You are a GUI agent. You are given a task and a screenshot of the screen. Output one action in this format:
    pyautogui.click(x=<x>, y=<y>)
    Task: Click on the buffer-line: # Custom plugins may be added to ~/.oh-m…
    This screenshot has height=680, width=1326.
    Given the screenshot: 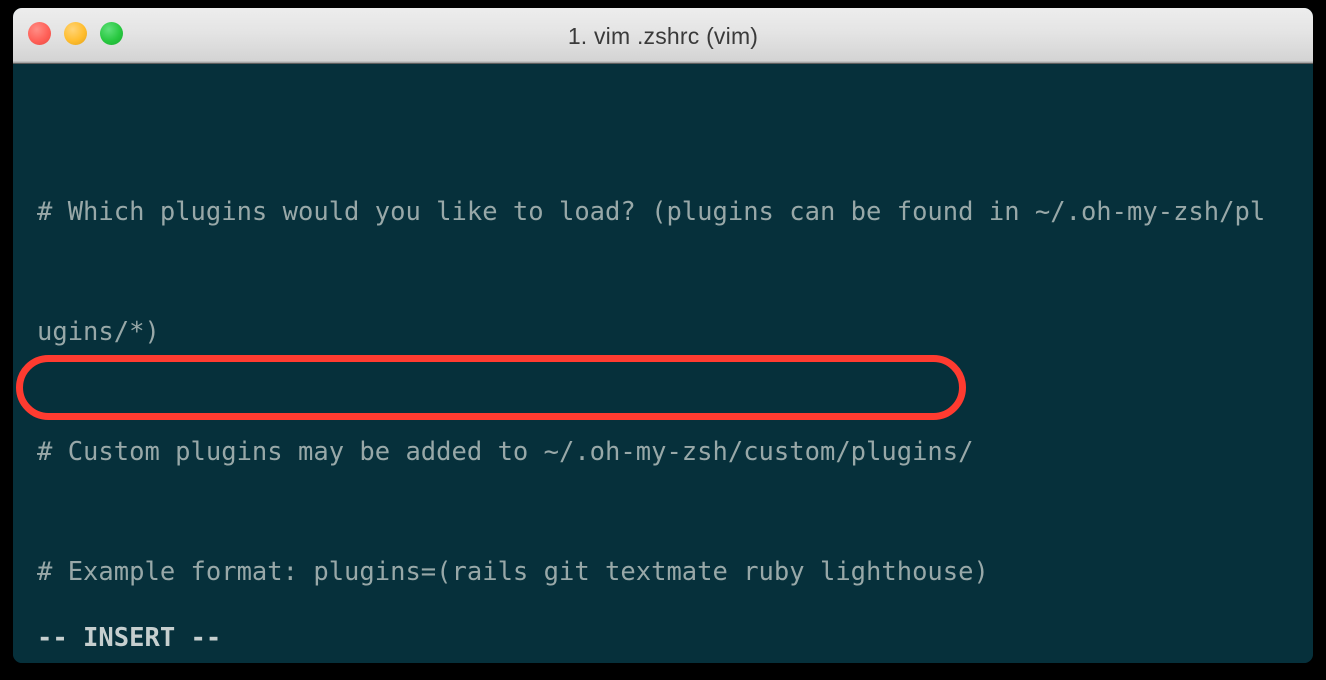 What is the action you would take?
    pyautogui.click(x=505, y=452)
    